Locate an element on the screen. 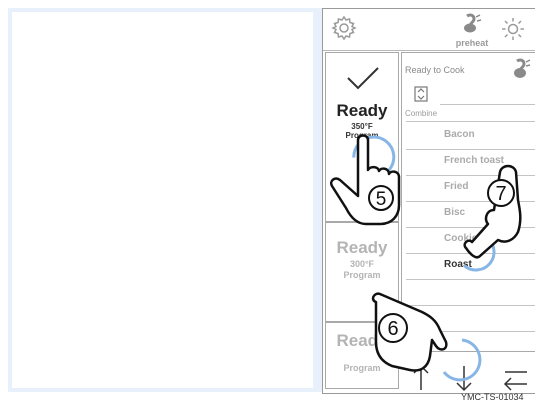 Image resolution: width=535 pixels, height=402 pixels. list-item: Cookie is located at coordinates (470, 240).